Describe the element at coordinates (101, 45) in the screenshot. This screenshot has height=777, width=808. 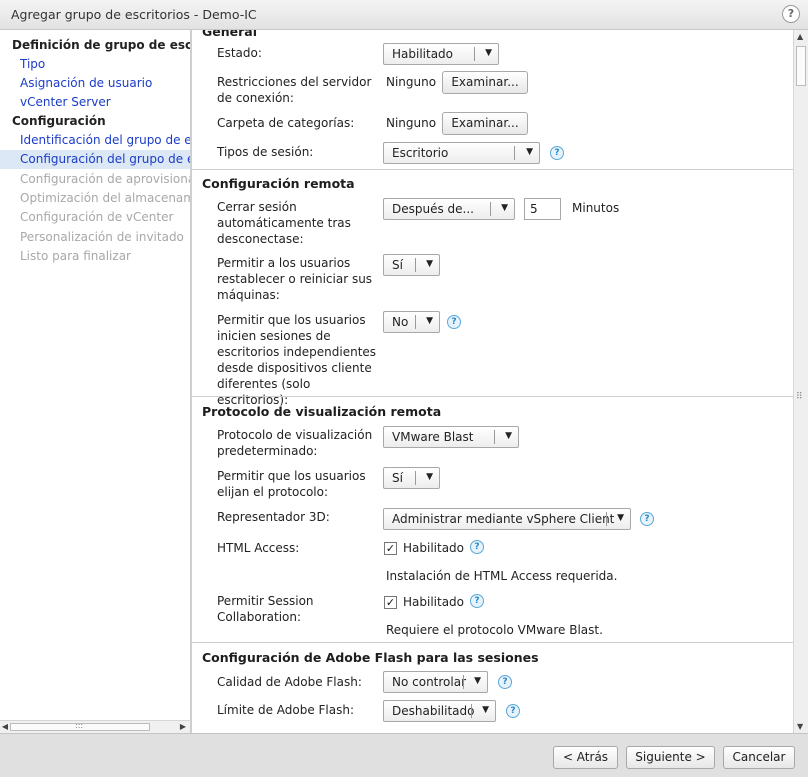
I see `nav-section-definition: Definición de grupo de escritorios` at that location.